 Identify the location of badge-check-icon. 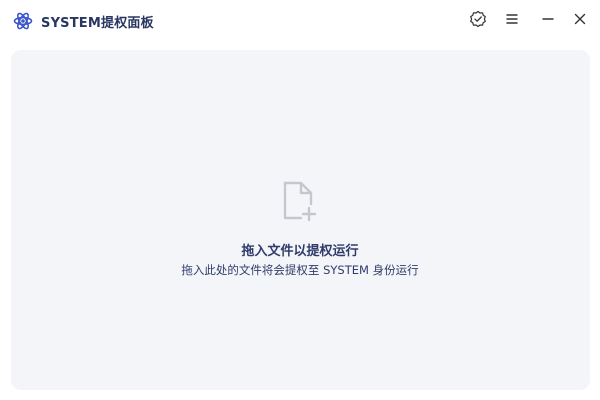
(478, 19).